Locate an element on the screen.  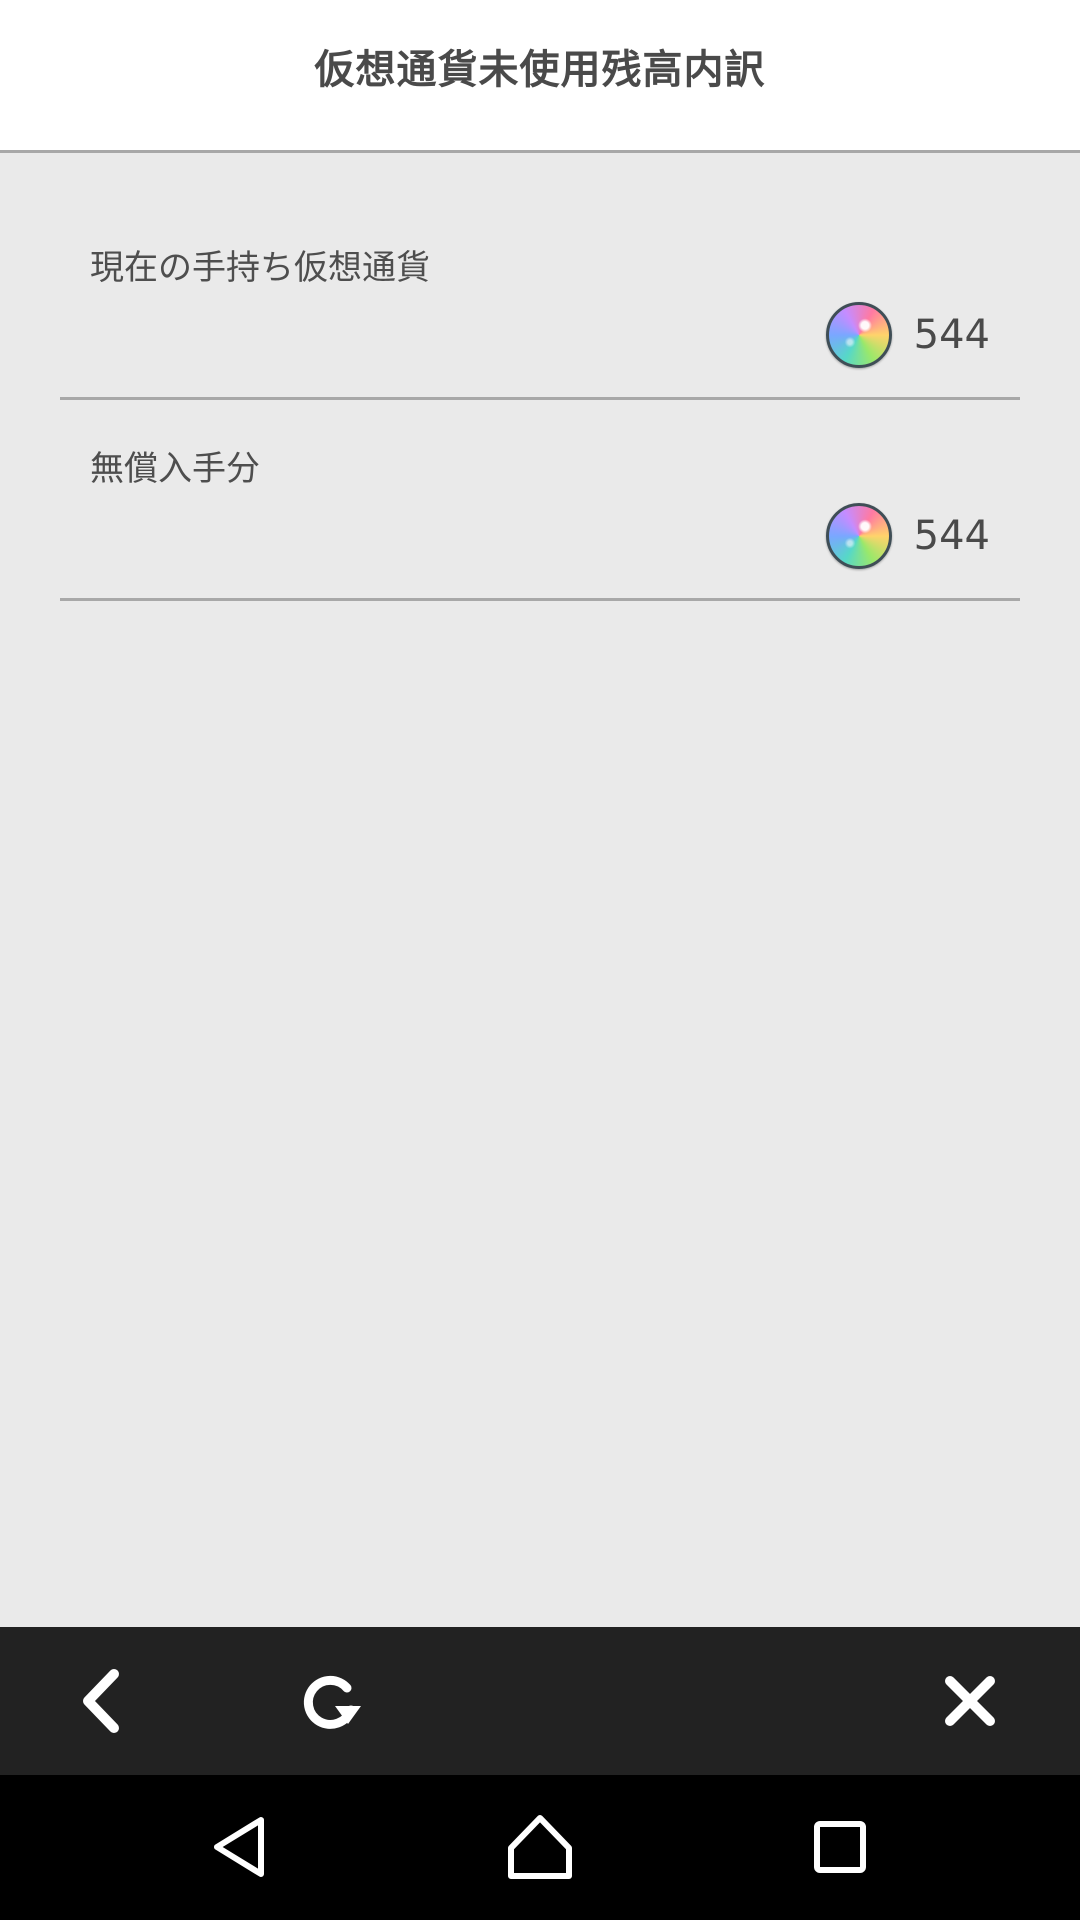
reload-button is located at coordinates (330, 1701).